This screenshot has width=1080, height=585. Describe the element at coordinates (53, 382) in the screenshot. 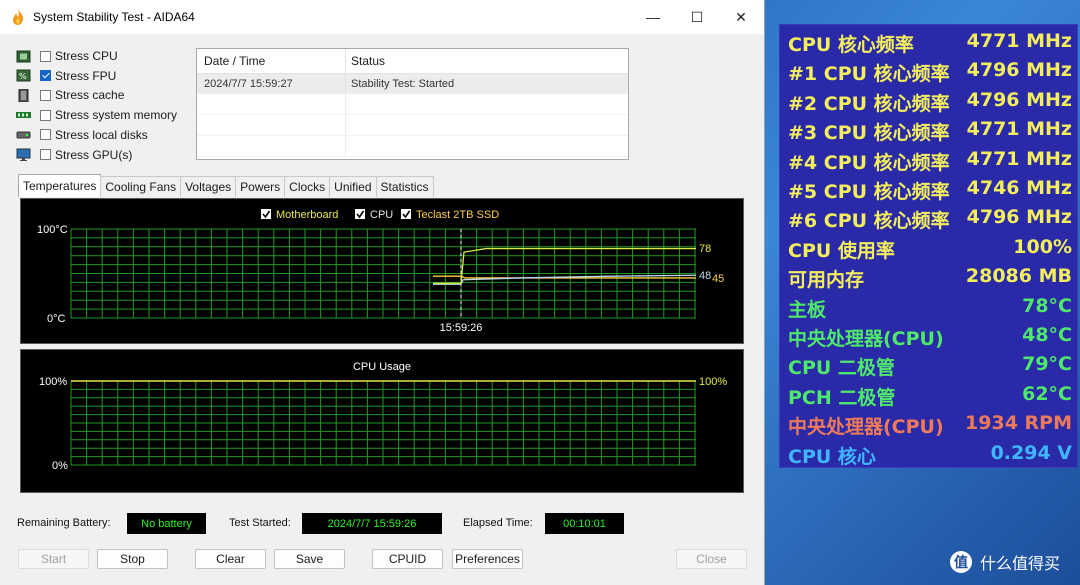

I see `y-axis-max-label: 100%` at that location.